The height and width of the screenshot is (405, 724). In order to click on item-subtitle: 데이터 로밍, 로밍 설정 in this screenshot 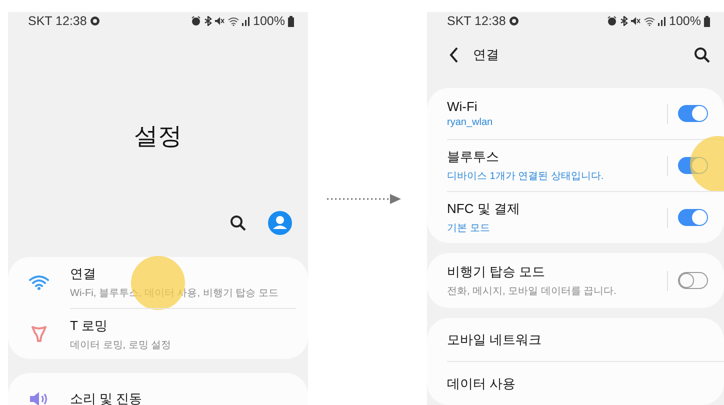, I will do `click(121, 345)`.